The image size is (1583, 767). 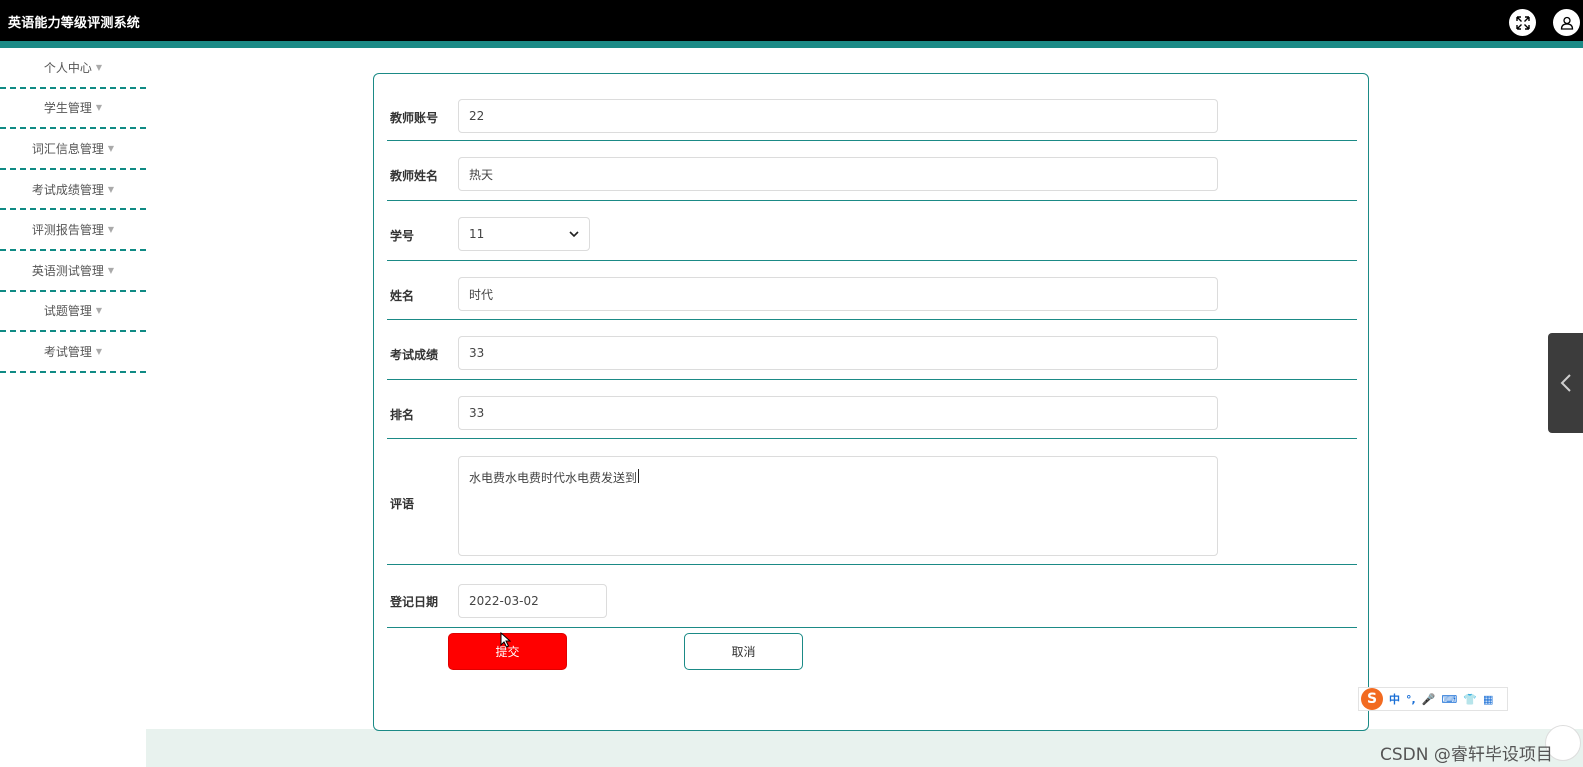 What do you see at coordinates (67, 230) in the screenshot?
I see `sidebar-item-label: 评测报告管理` at bounding box center [67, 230].